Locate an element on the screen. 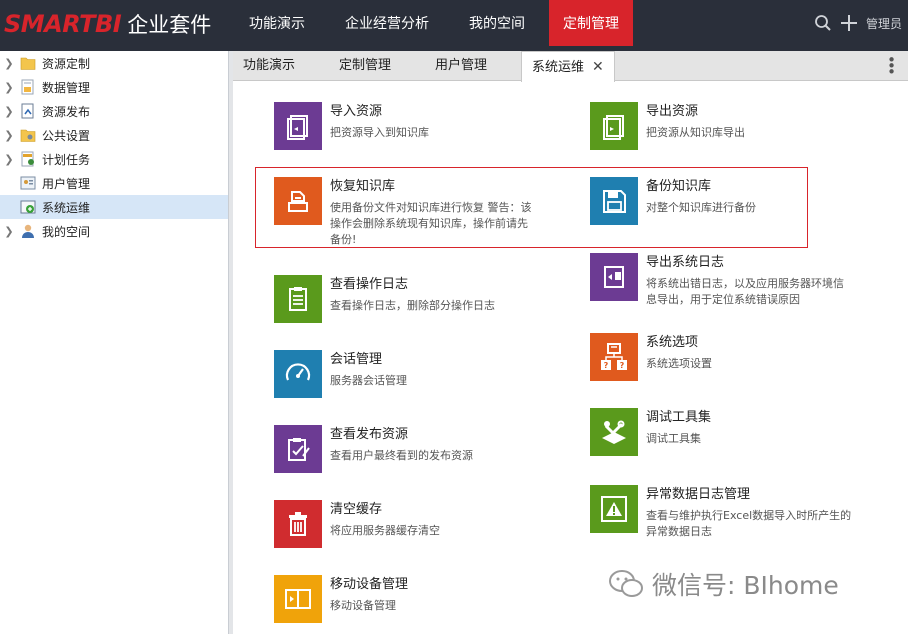 Image resolution: width=908 pixels, height=634 pixels. sidebar-item-label: 资源发布 is located at coordinates (66, 111).